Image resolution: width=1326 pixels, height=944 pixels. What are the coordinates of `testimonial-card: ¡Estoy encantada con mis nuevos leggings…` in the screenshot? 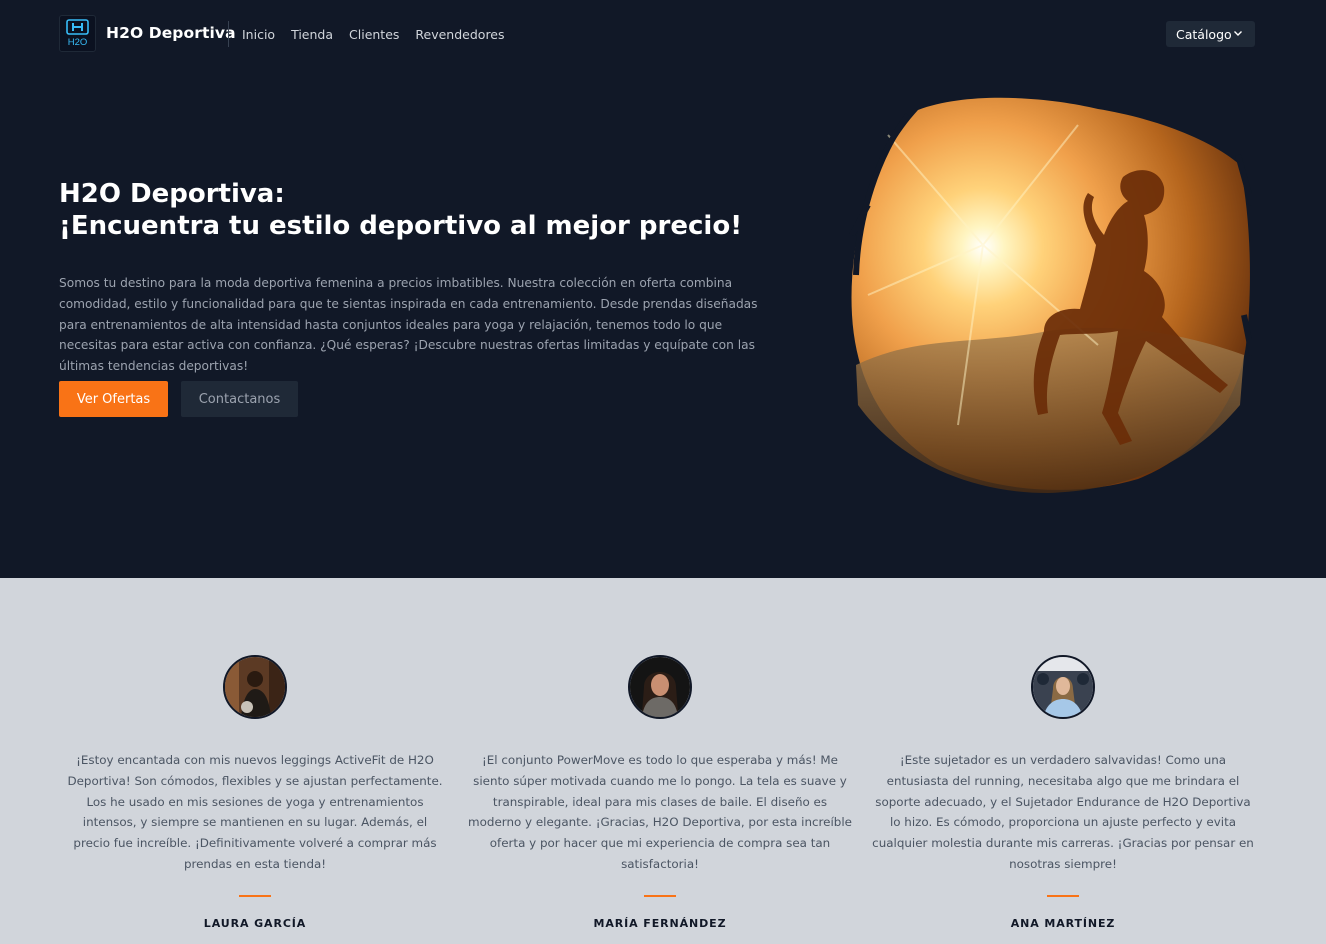 It's located at (255, 792).